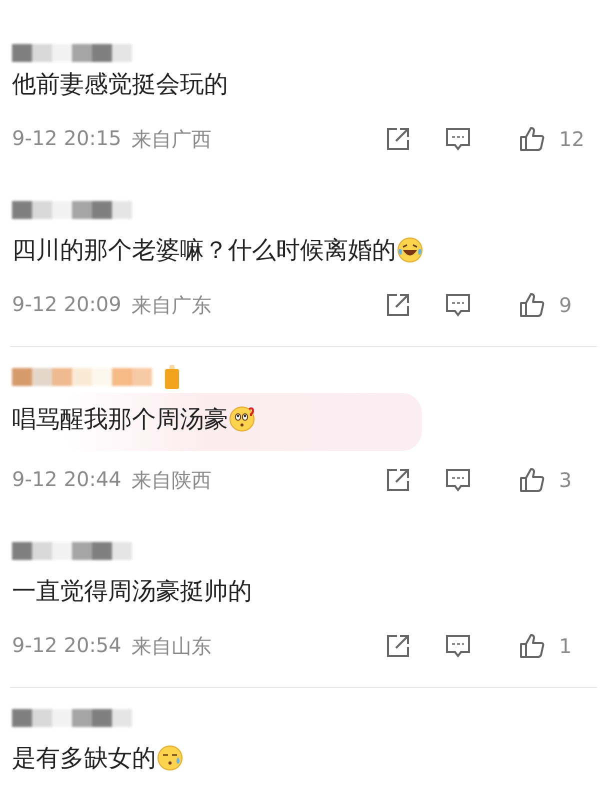 Image resolution: width=605 pixels, height=812 pixels. I want to click on comment-text: 四川的那个老婆嘛？什么时候离婚的, so click(204, 250).